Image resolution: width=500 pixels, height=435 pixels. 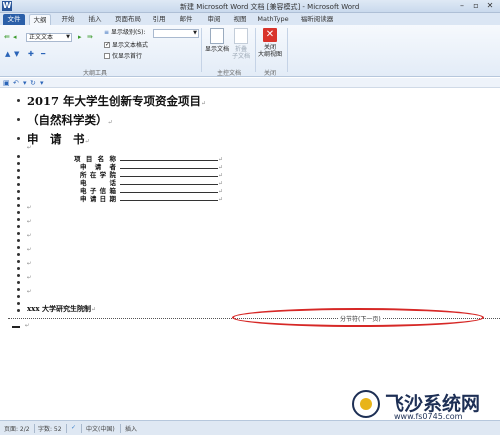 What do you see at coordinates (195, 33) in the screenshot?
I see `chevron-down-icon: ▼` at bounding box center [195, 33].